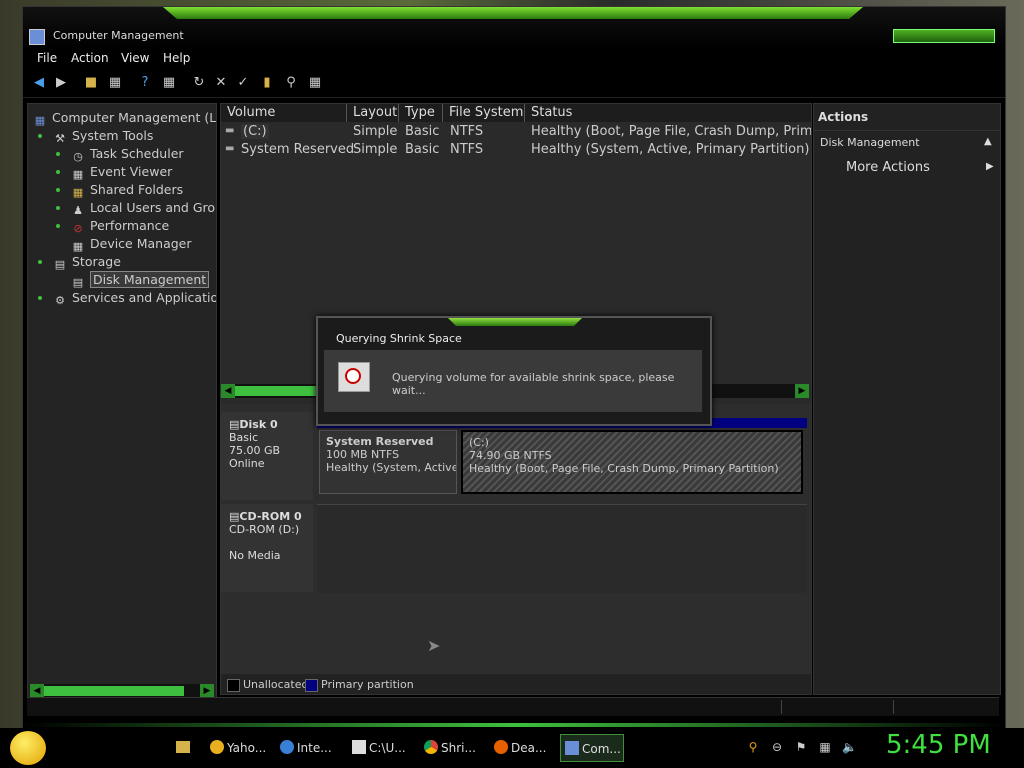  Describe the element at coordinates (176, 58) in the screenshot. I see `menu-help: Help` at that location.